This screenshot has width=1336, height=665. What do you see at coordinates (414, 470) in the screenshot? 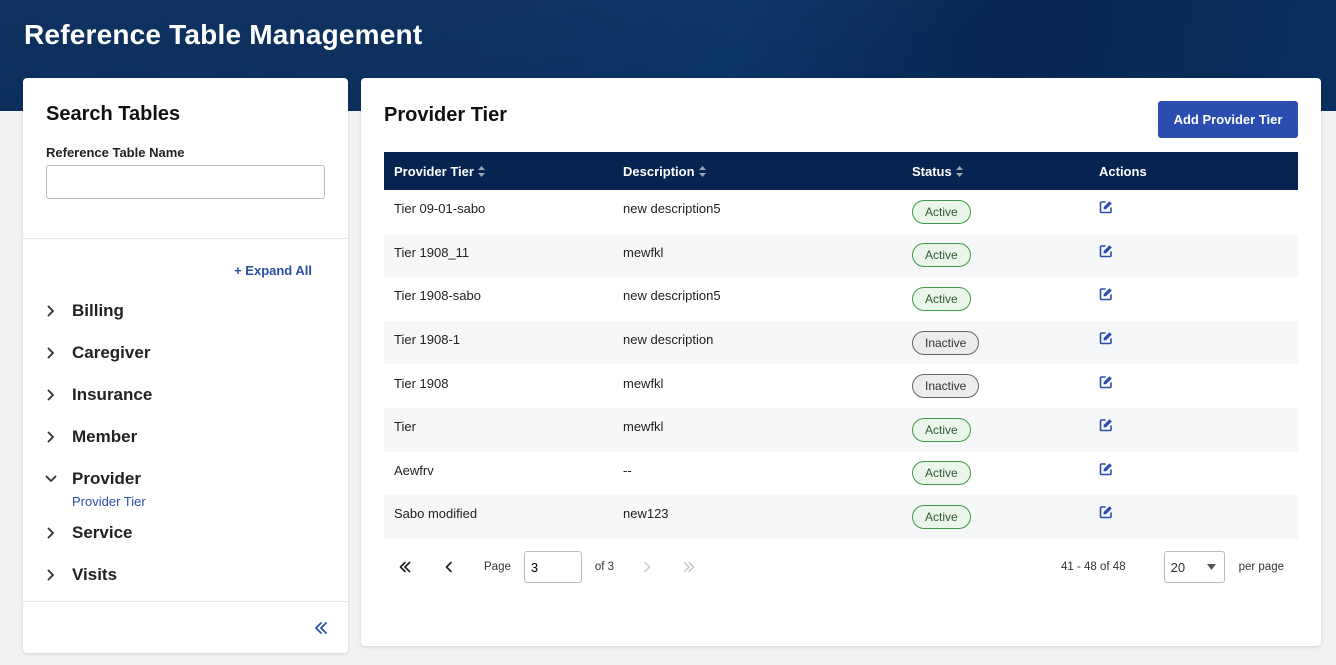
I see `cell-provider-tier: Aewfrv` at bounding box center [414, 470].